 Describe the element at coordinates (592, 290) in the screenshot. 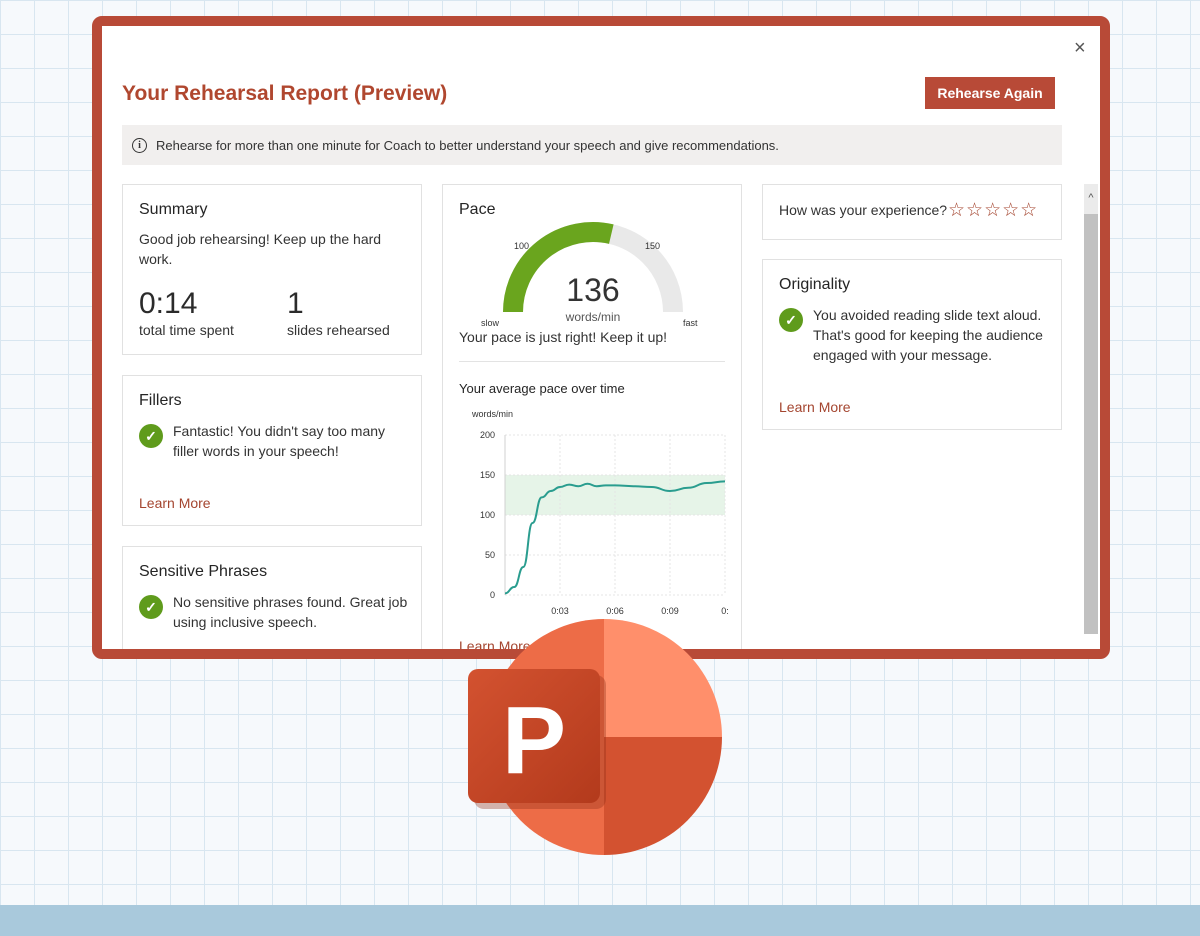

I see `pace-value: 136` at that location.